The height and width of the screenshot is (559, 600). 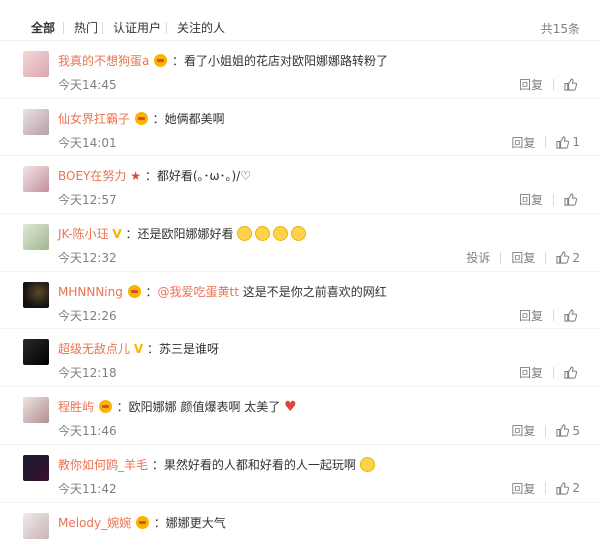 I want to click on comment-total-count: 共15条, so click(x=560, y=28).